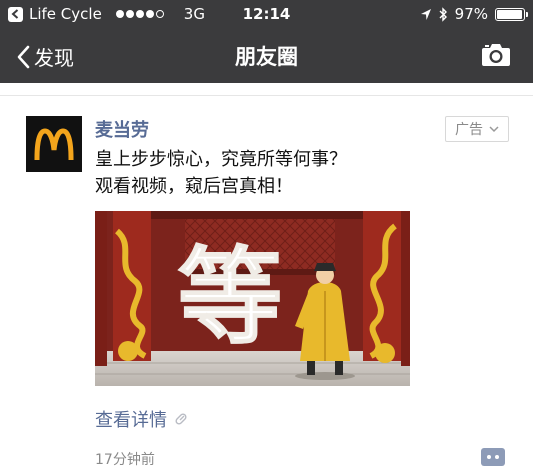 The image size is (533, 475). Describe the element at coordinates (266, 95) in the screenshot. I see `feed-divider` at that location.